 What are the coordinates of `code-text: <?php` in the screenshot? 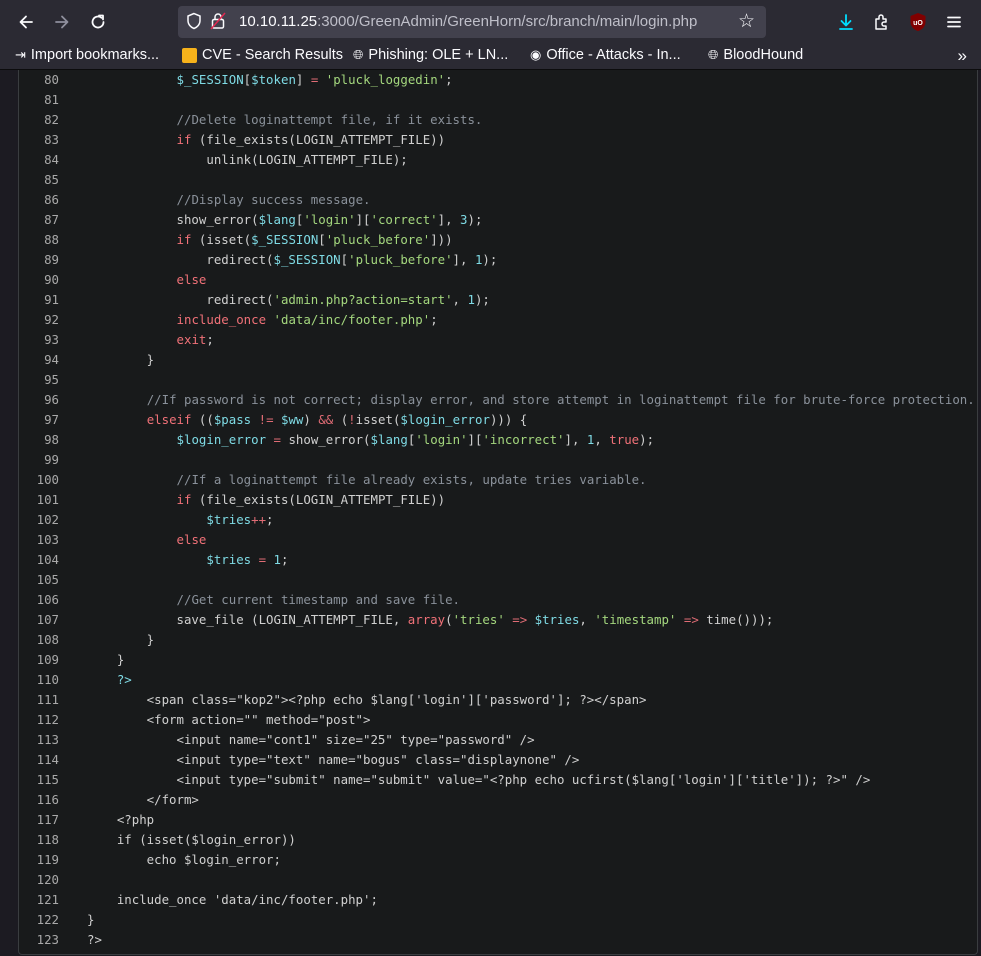 It's located at (120, 820).